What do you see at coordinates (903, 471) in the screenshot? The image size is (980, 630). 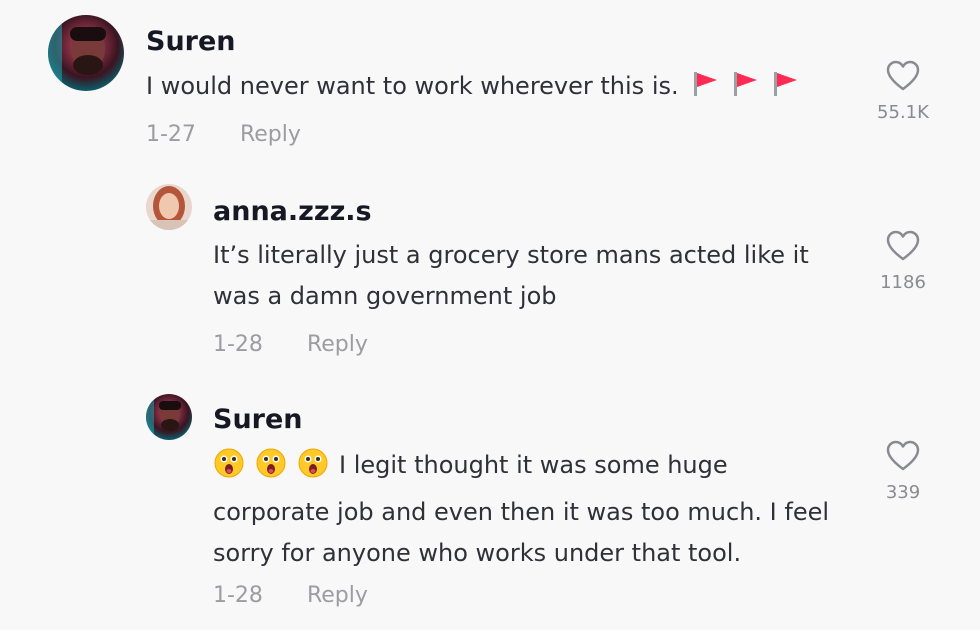 I see `like-button: 339` at bounding box center [903, 471].